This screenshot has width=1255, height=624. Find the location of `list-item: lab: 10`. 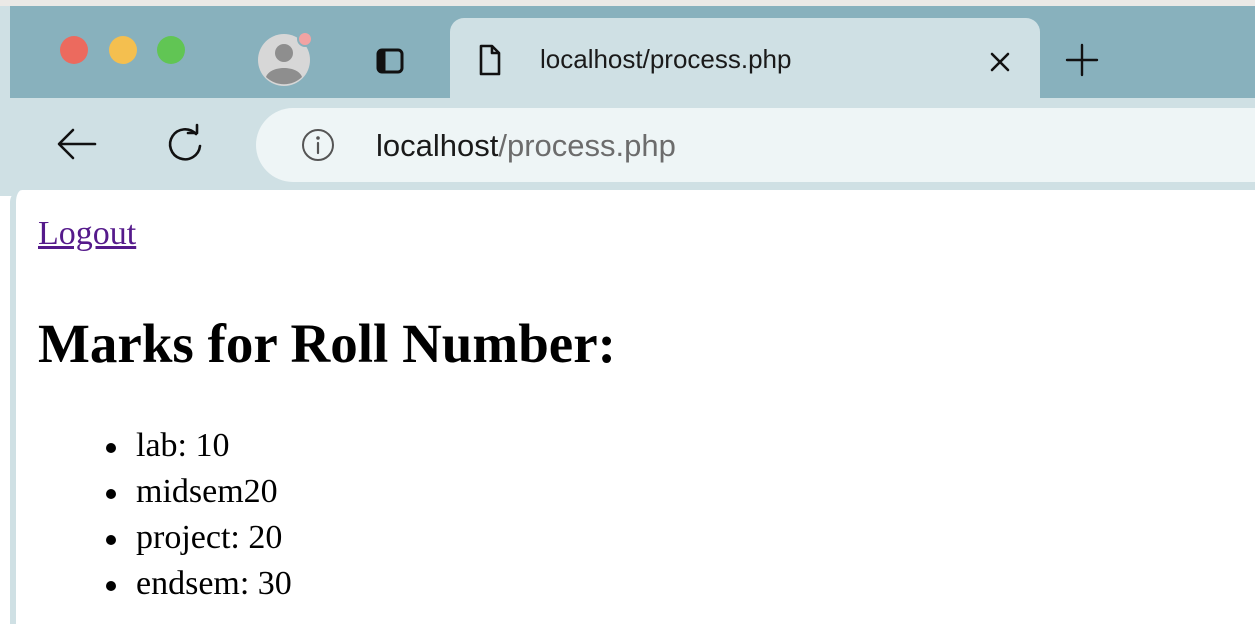

list-item: lab: 10 is located at coordinates (191, 446).